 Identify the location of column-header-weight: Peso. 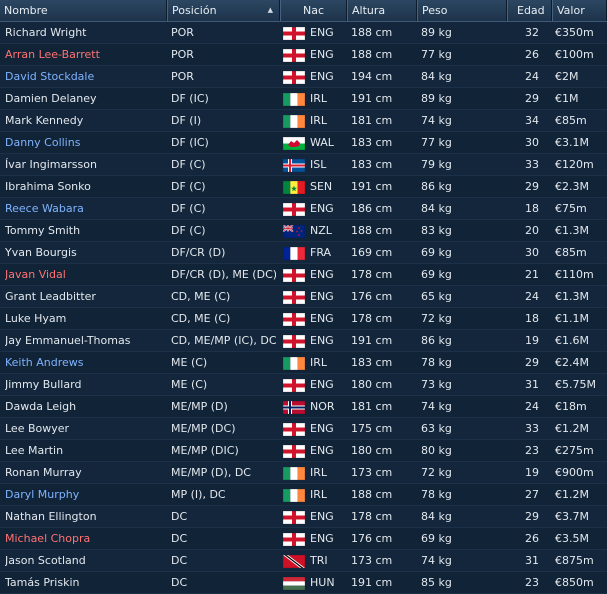
(462, 10).